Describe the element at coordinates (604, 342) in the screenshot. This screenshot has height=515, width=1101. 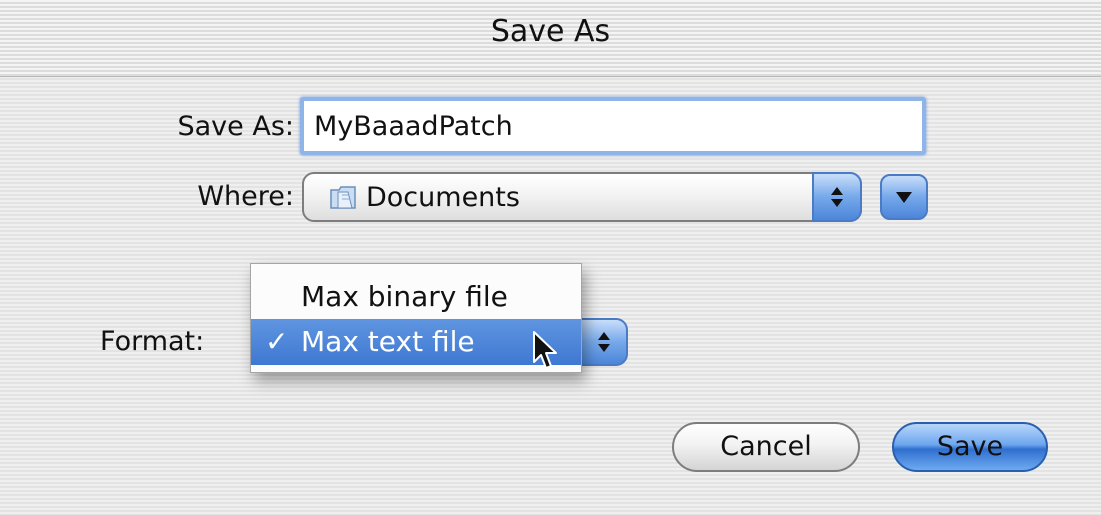
I see `format-popup-arrows` at that location.